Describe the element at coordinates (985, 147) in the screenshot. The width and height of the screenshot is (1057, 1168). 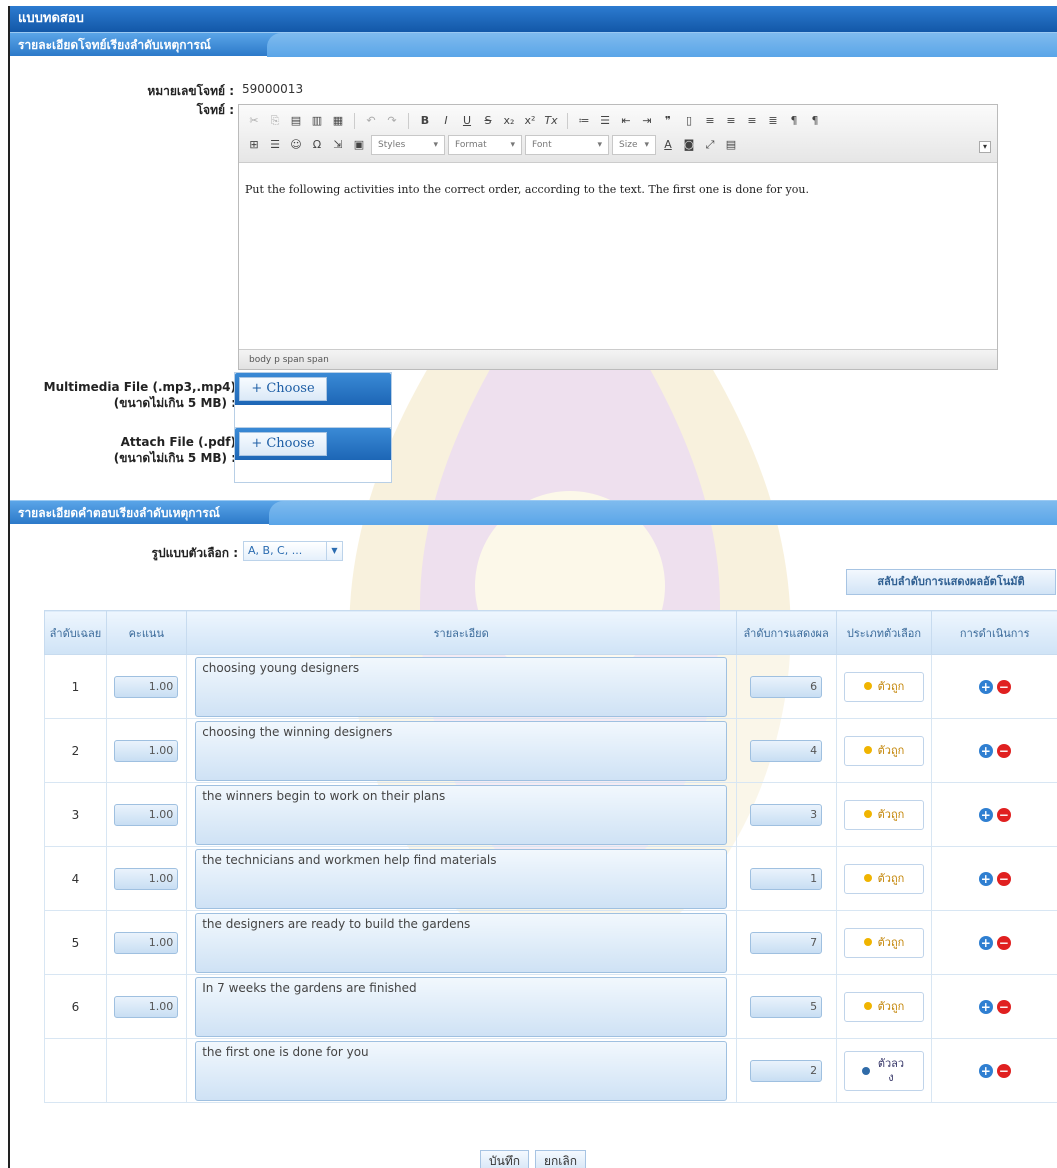
I see `collapse-toolbar-icon: ▾` at that location.